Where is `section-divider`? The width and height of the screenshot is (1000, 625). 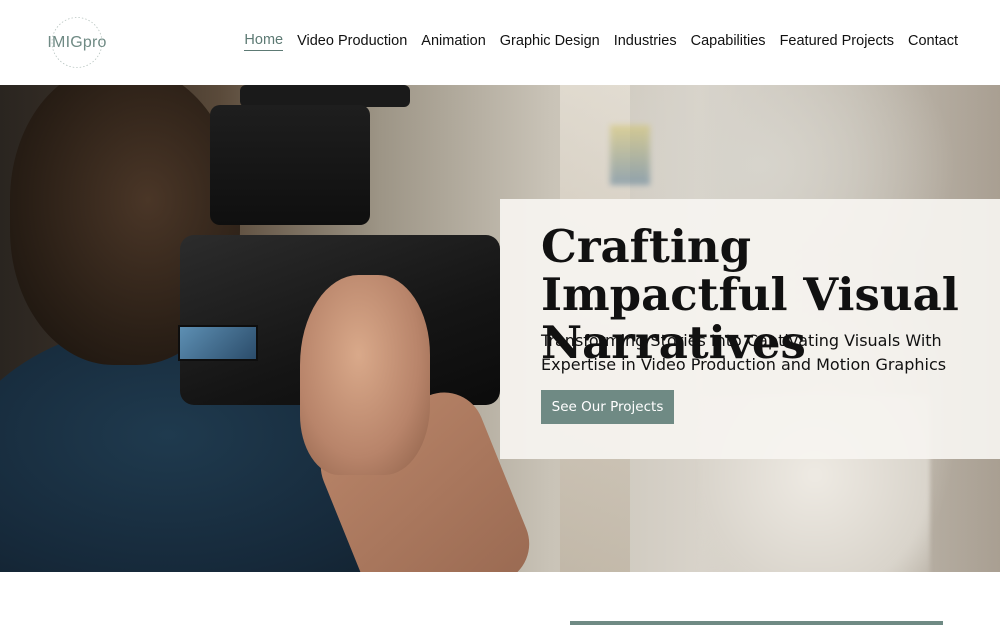 section-divider is located at coordinates (756, 623).